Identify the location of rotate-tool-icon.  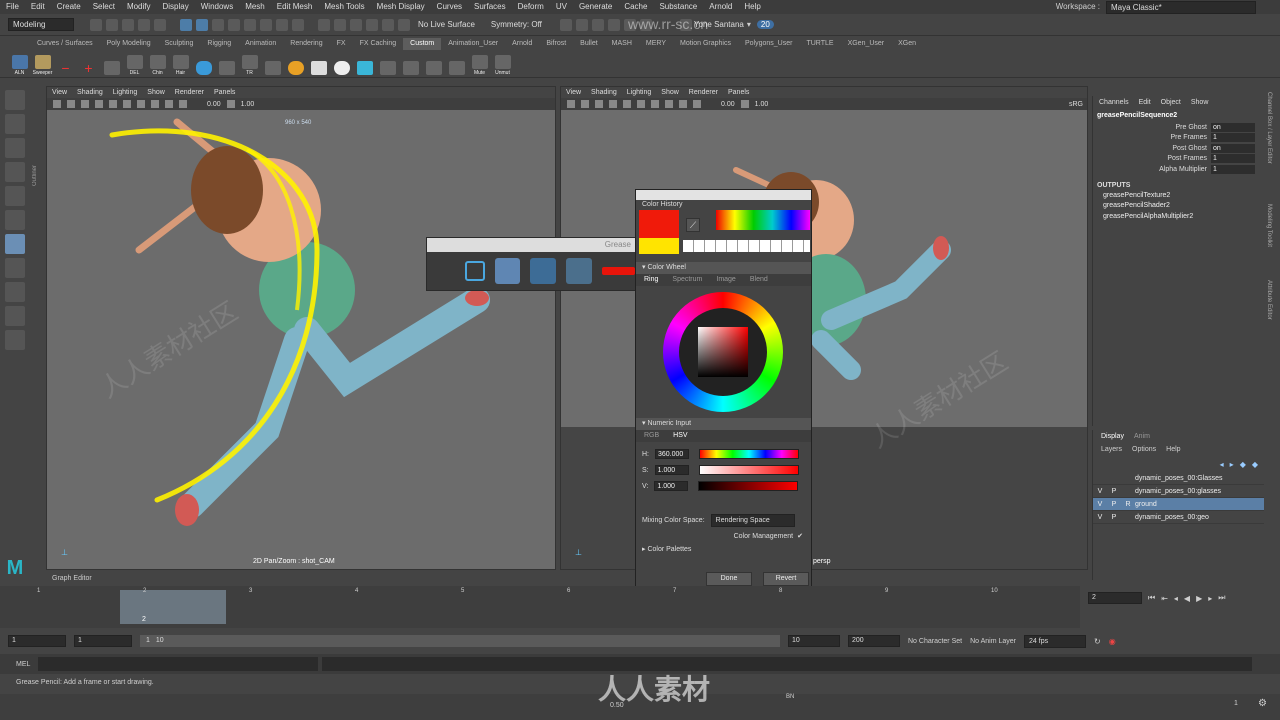
(15, 196).